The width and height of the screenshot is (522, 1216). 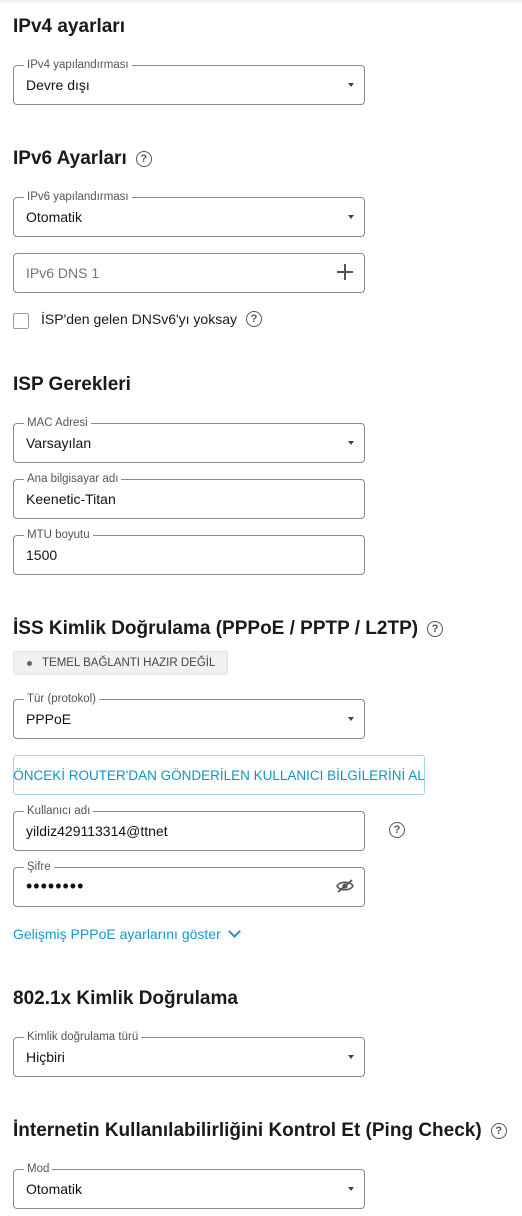 I want to click on ipv6-dns-placeholder: IPv6 DNS 1, so click(x=63, y=273).